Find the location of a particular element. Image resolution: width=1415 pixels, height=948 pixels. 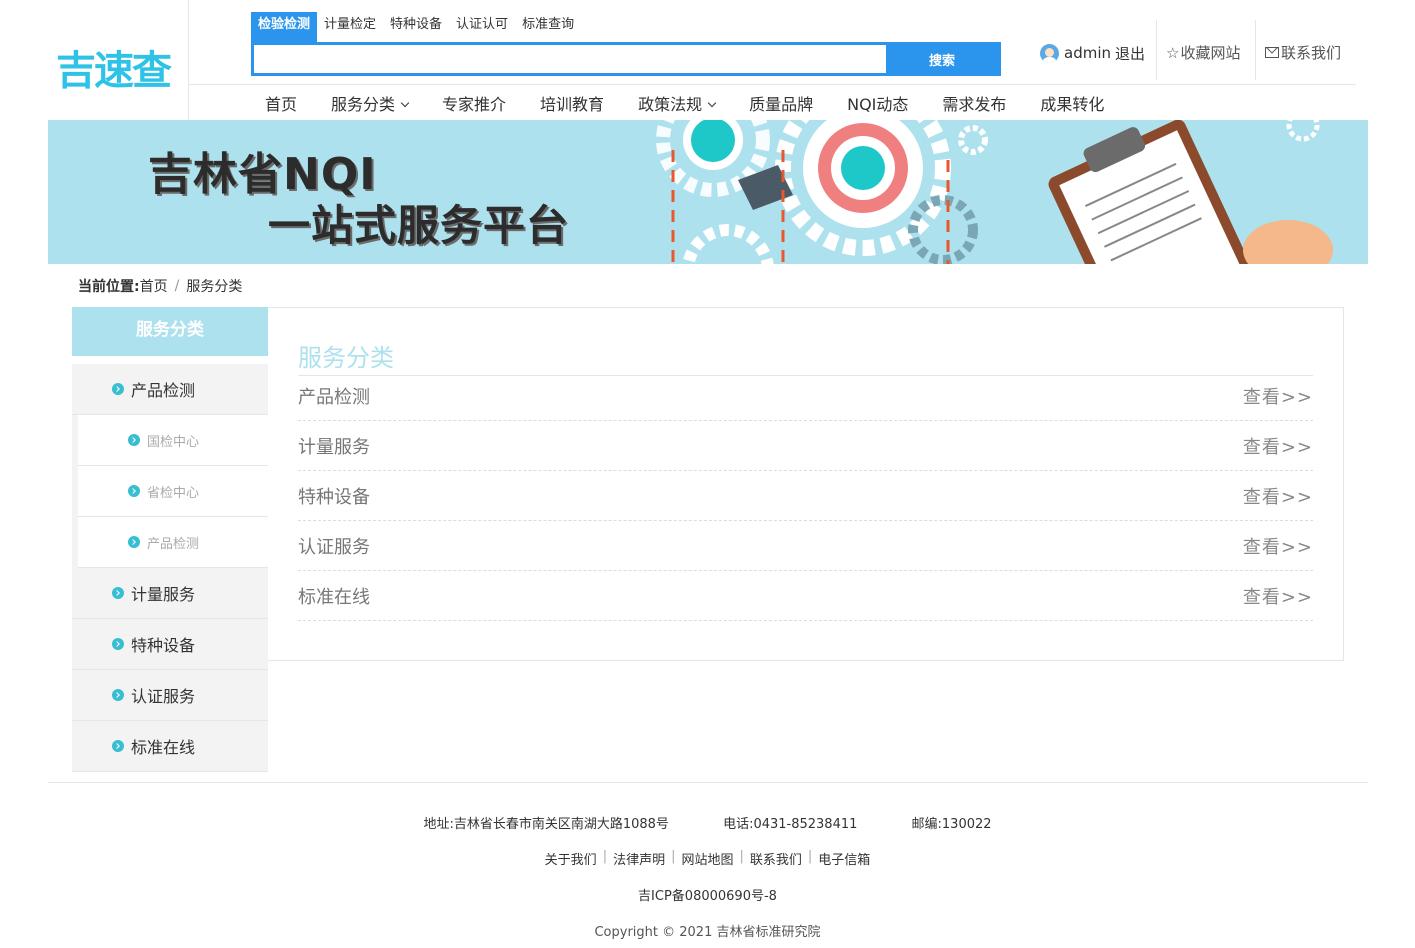

footer-copyright: Copyright © 2021 吉林省标准研究院 is located at coordinates (707, 932).